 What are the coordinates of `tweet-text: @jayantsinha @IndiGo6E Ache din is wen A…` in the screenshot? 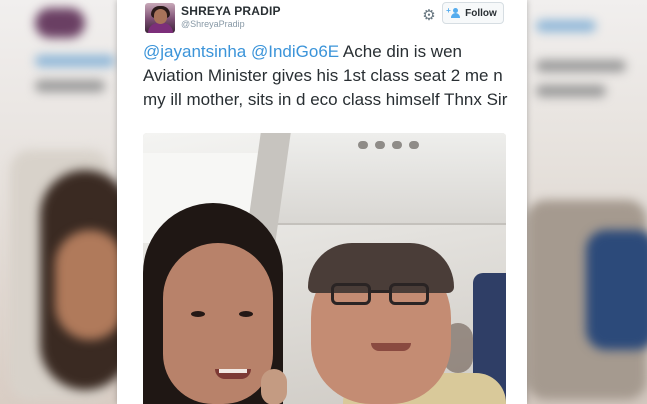 It's located at (329, 76).